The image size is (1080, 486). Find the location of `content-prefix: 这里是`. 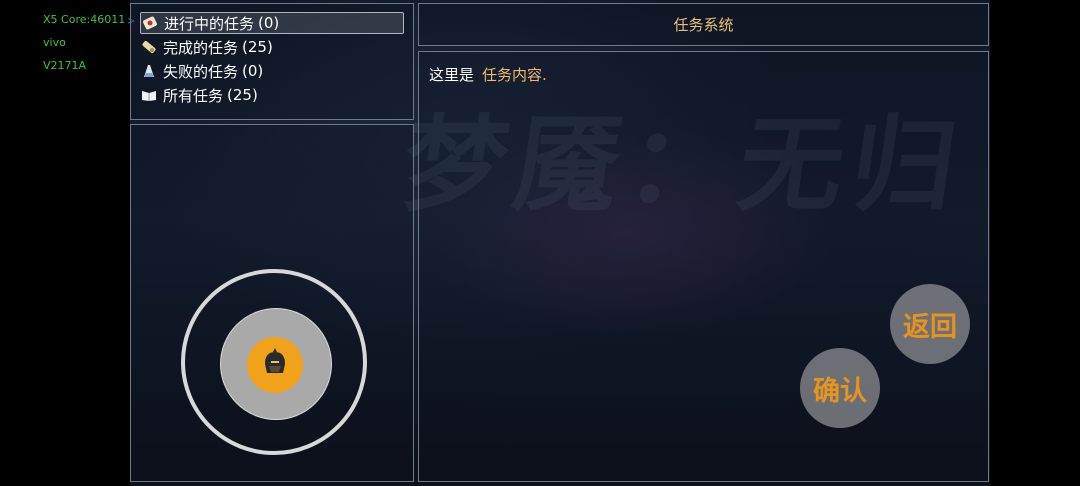

content-prefix: 这里是 is located at coordinates (452, 75).